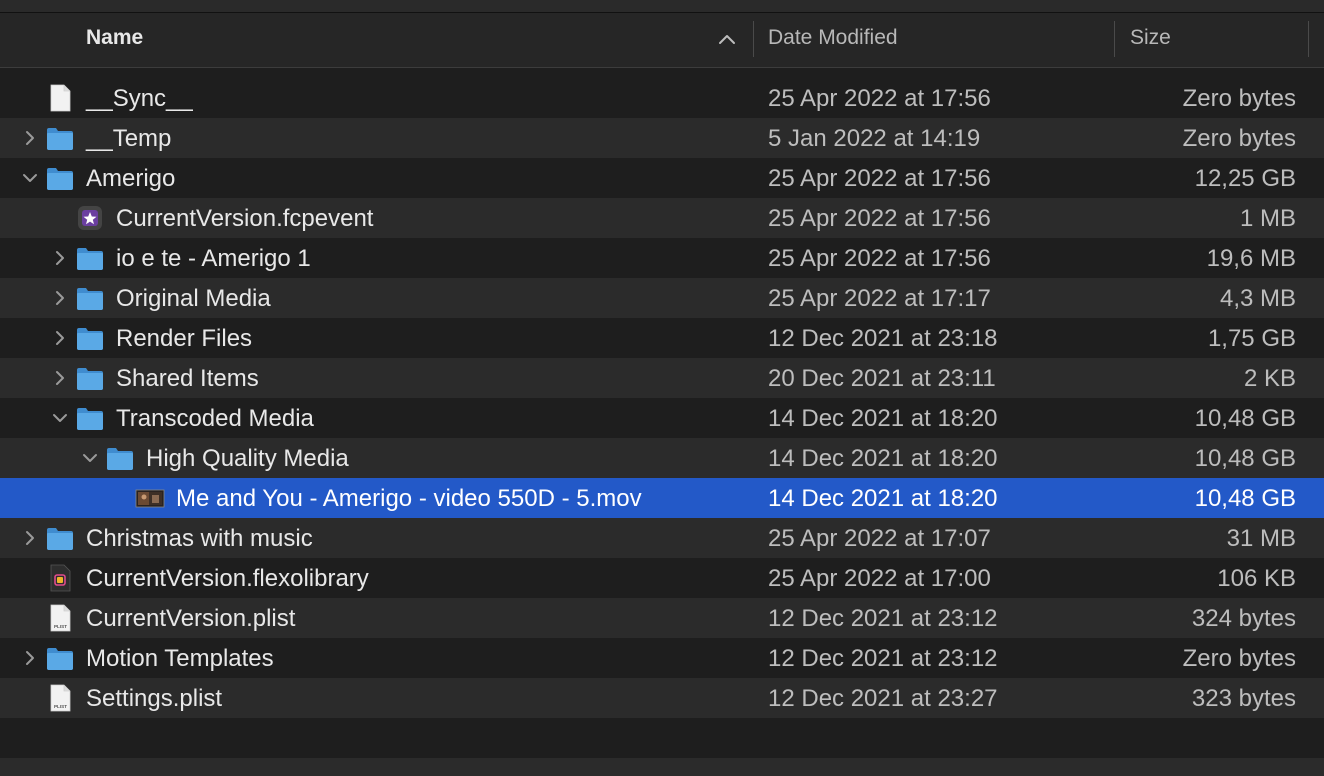 The width and height of the screenshot is (1324, 776). What do you see at coordinates (879, 578) in the screenshot?
I see `date-modified: 25 Apr 2022 at 17:00` at bounding box center [879, 578].